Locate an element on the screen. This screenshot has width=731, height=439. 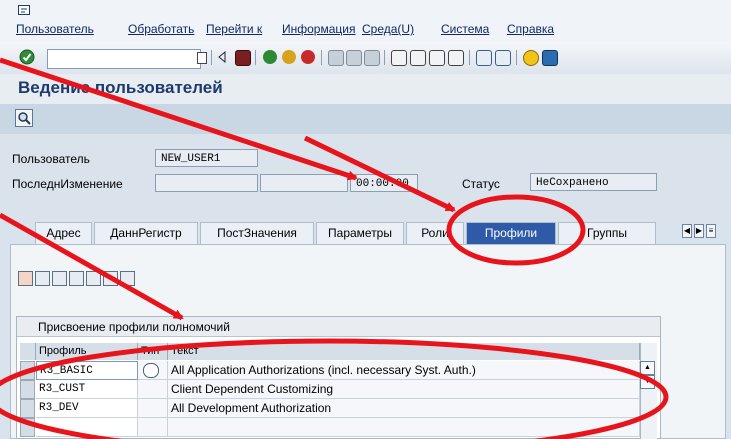
next-page-icon is located at coordinates (437, 58).